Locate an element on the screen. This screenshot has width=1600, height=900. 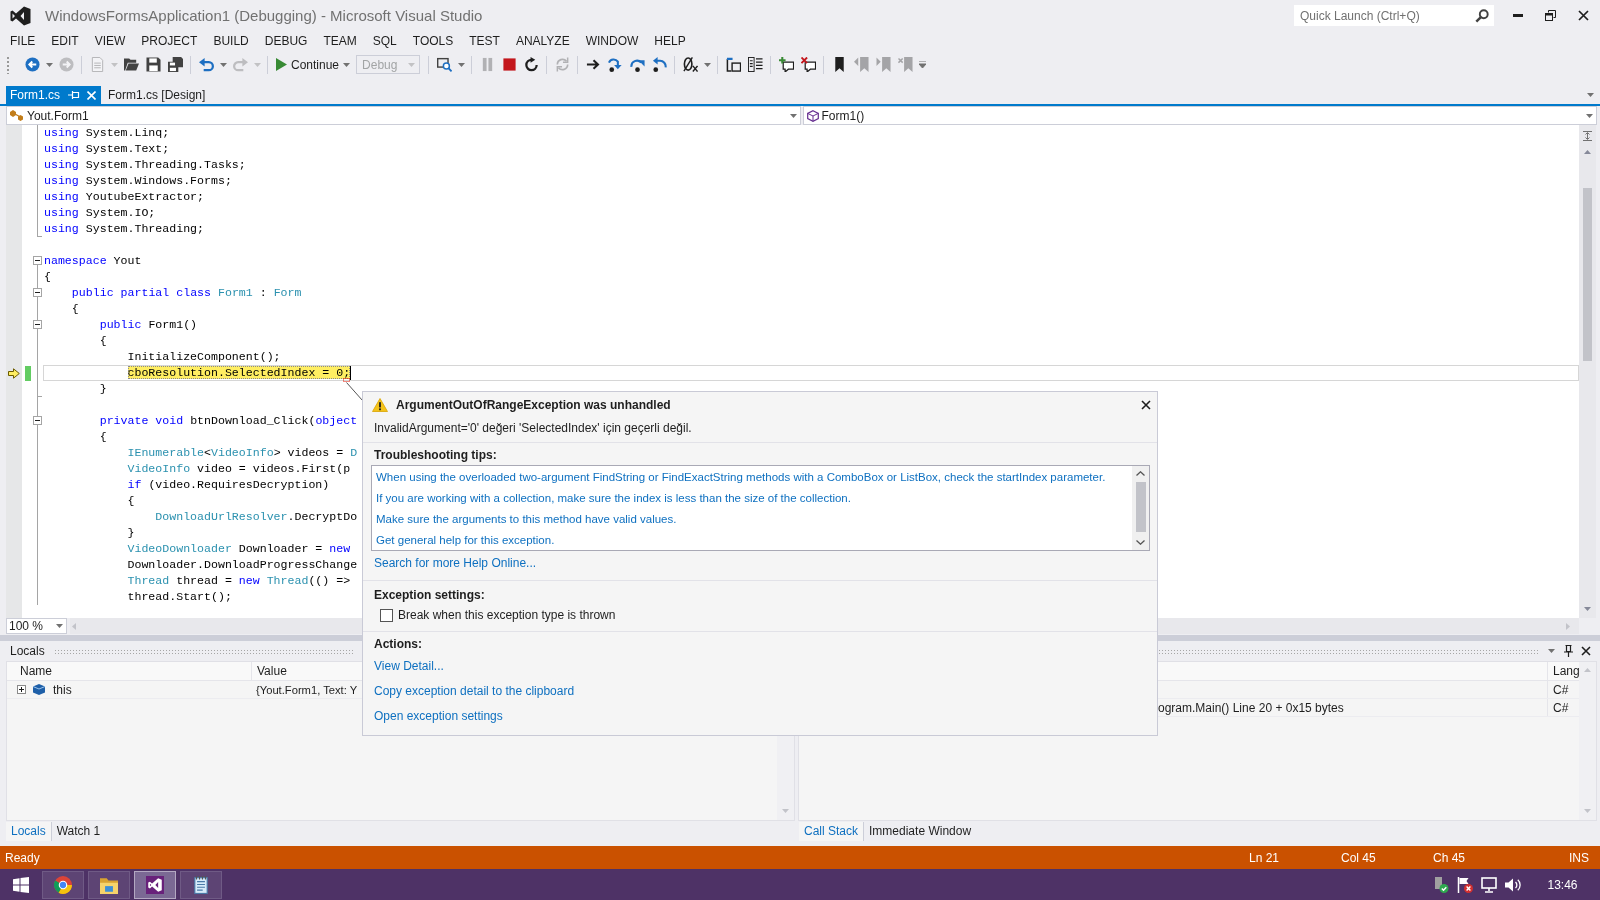
menu-item: VIEW is located at coordinates (110, 41).